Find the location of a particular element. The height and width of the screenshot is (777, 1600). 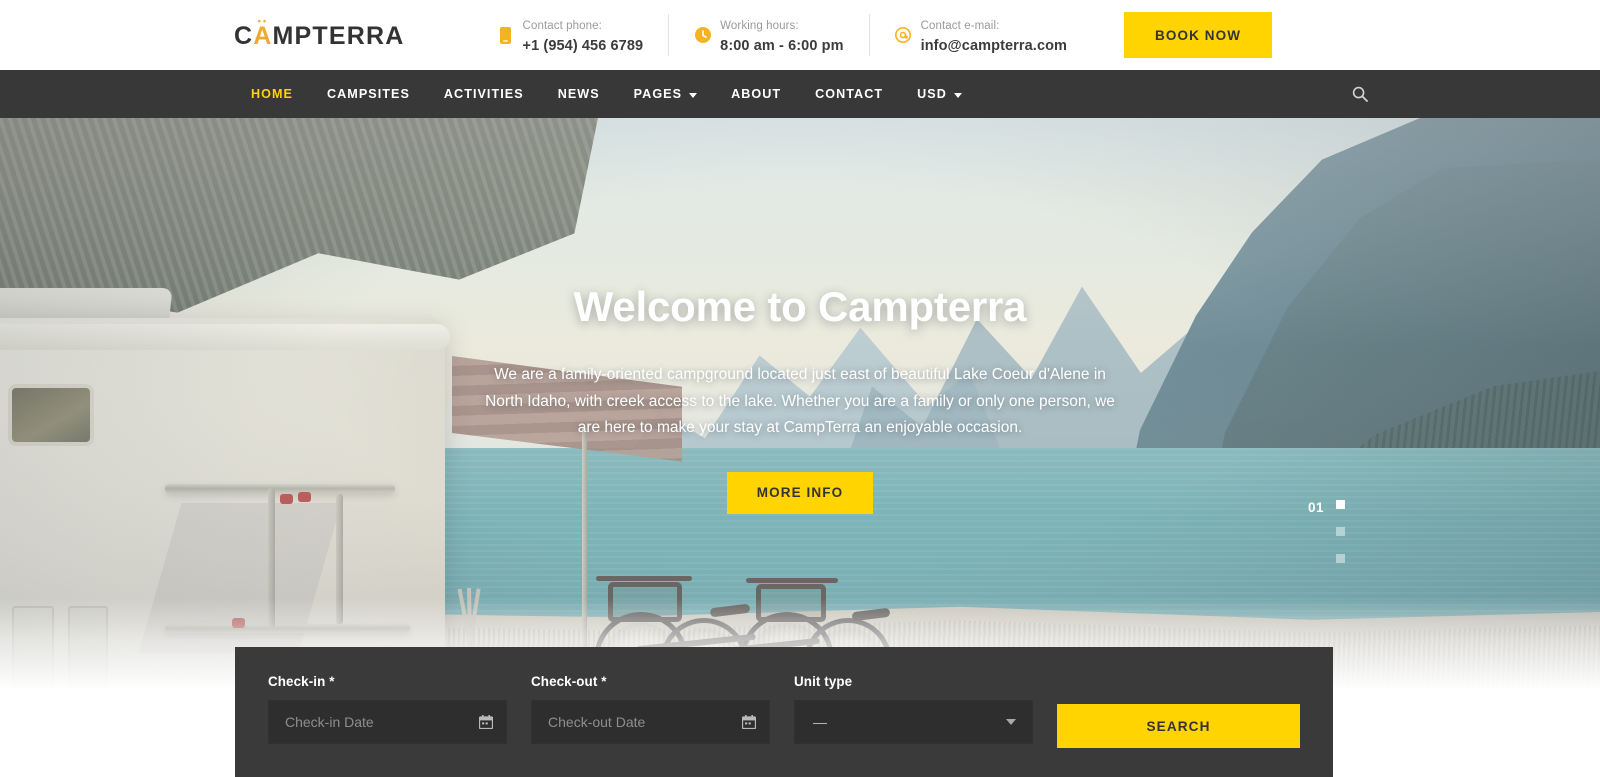

nav-item-currency-usd: USD is located at coordinates (939, 94).